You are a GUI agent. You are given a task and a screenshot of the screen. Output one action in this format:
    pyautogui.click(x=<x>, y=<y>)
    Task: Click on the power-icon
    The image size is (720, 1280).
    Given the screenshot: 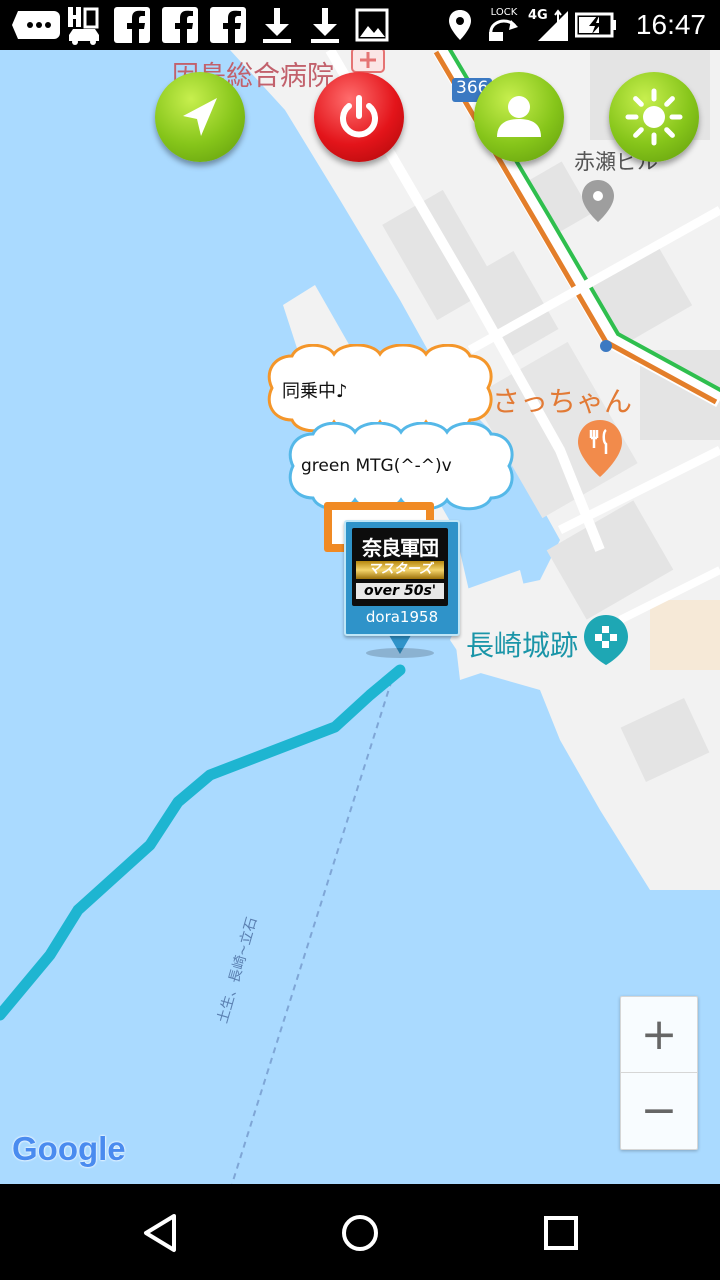 What is the action you would take?
    pyautogui.click(x=359, y=116)
    